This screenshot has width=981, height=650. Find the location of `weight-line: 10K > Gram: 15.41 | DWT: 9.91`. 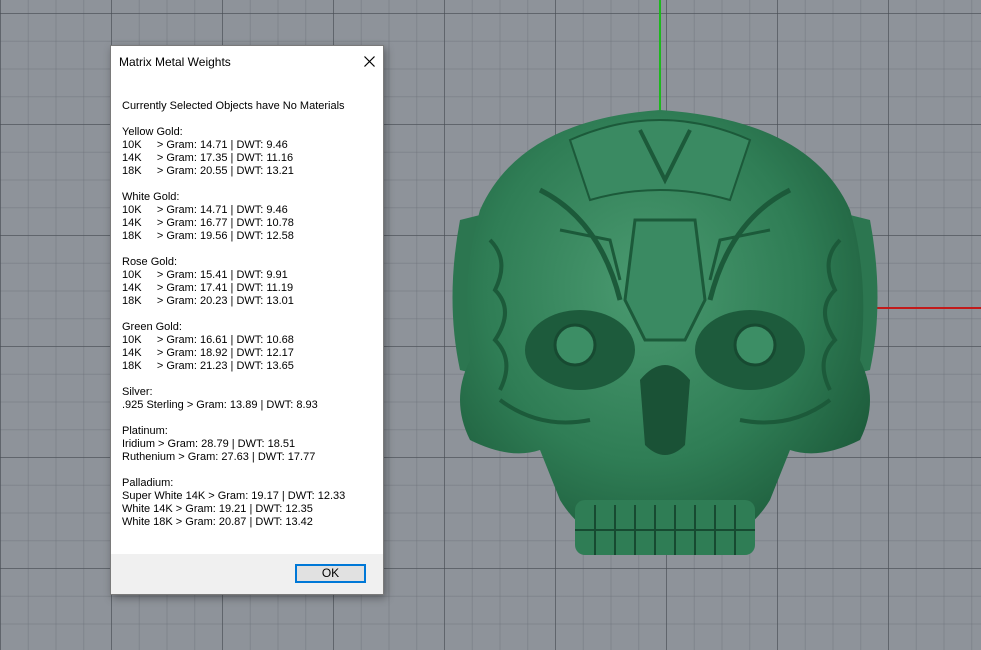

weight-line: 10K > Gram: 15.41 | DWT: 9.91 is located at coordinates (205, 275).